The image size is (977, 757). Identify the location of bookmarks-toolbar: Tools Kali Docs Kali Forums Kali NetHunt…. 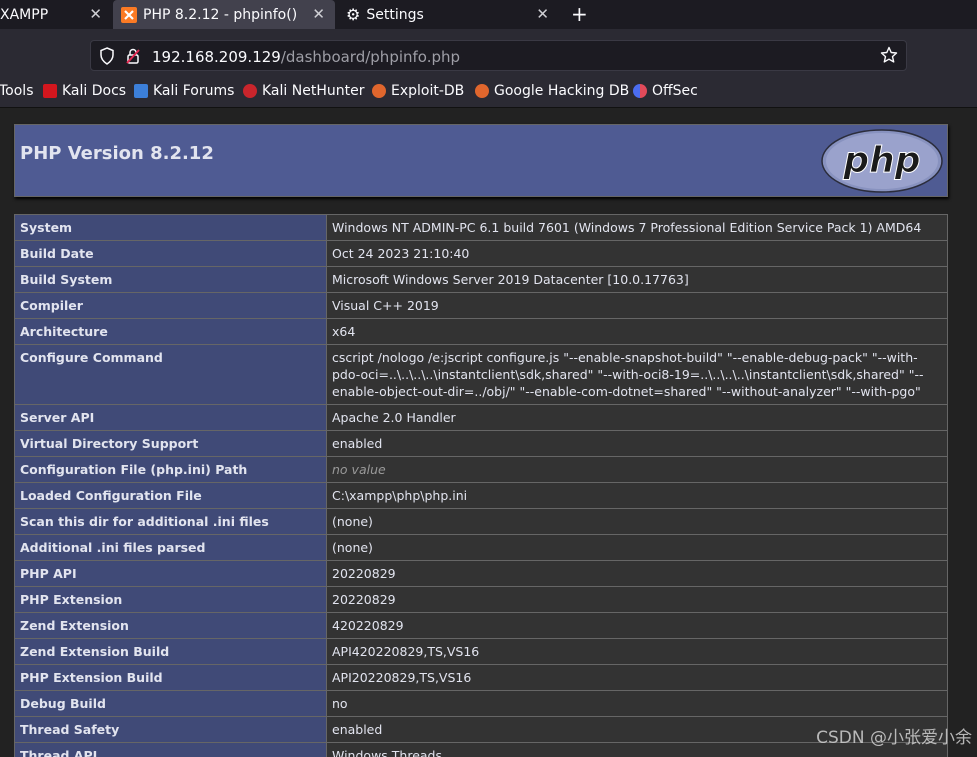
(488, 91).